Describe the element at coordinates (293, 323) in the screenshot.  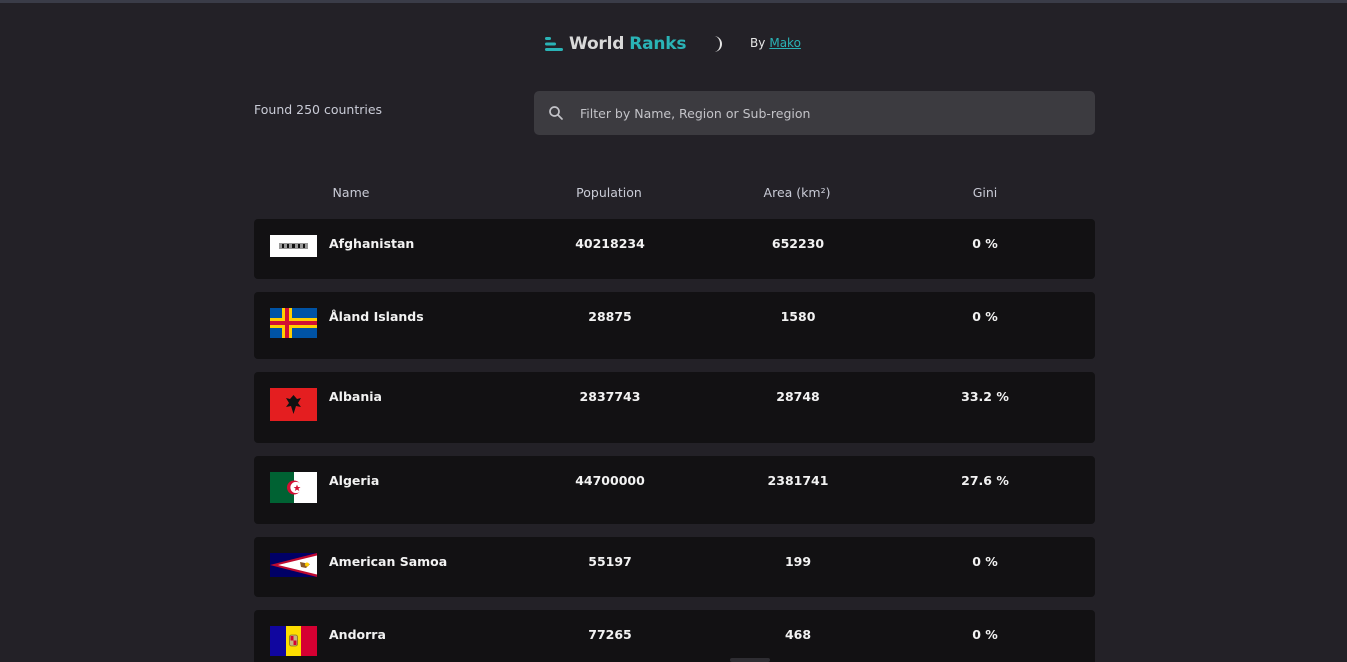
I see `aland-islands-flag` at that location.